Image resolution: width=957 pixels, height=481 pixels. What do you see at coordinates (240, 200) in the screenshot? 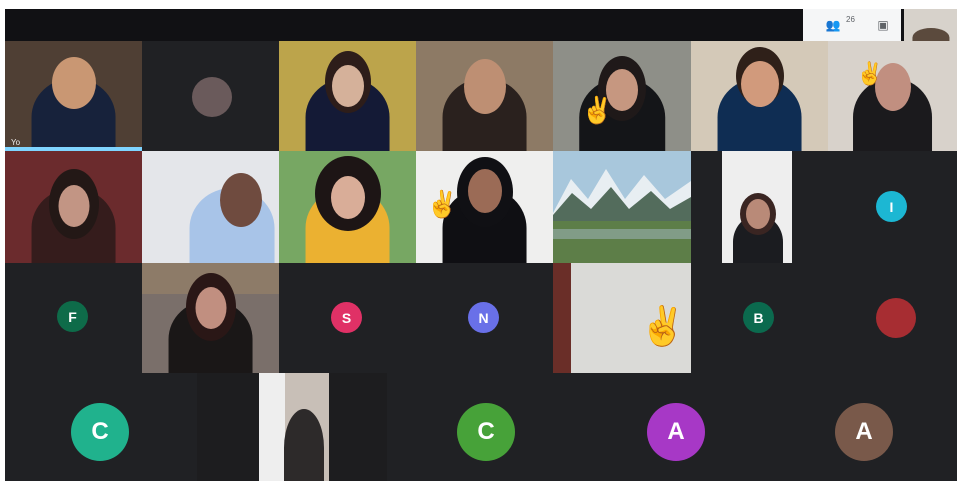
I see `participant-9-face` at bounding box center [240, 200].